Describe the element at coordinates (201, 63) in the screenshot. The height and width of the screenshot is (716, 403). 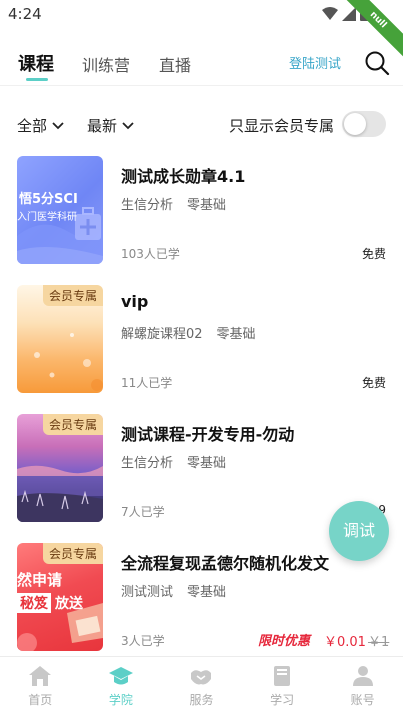
I see `top-tab-bar: 课程 训练营 直播 登陆测试` at that location.